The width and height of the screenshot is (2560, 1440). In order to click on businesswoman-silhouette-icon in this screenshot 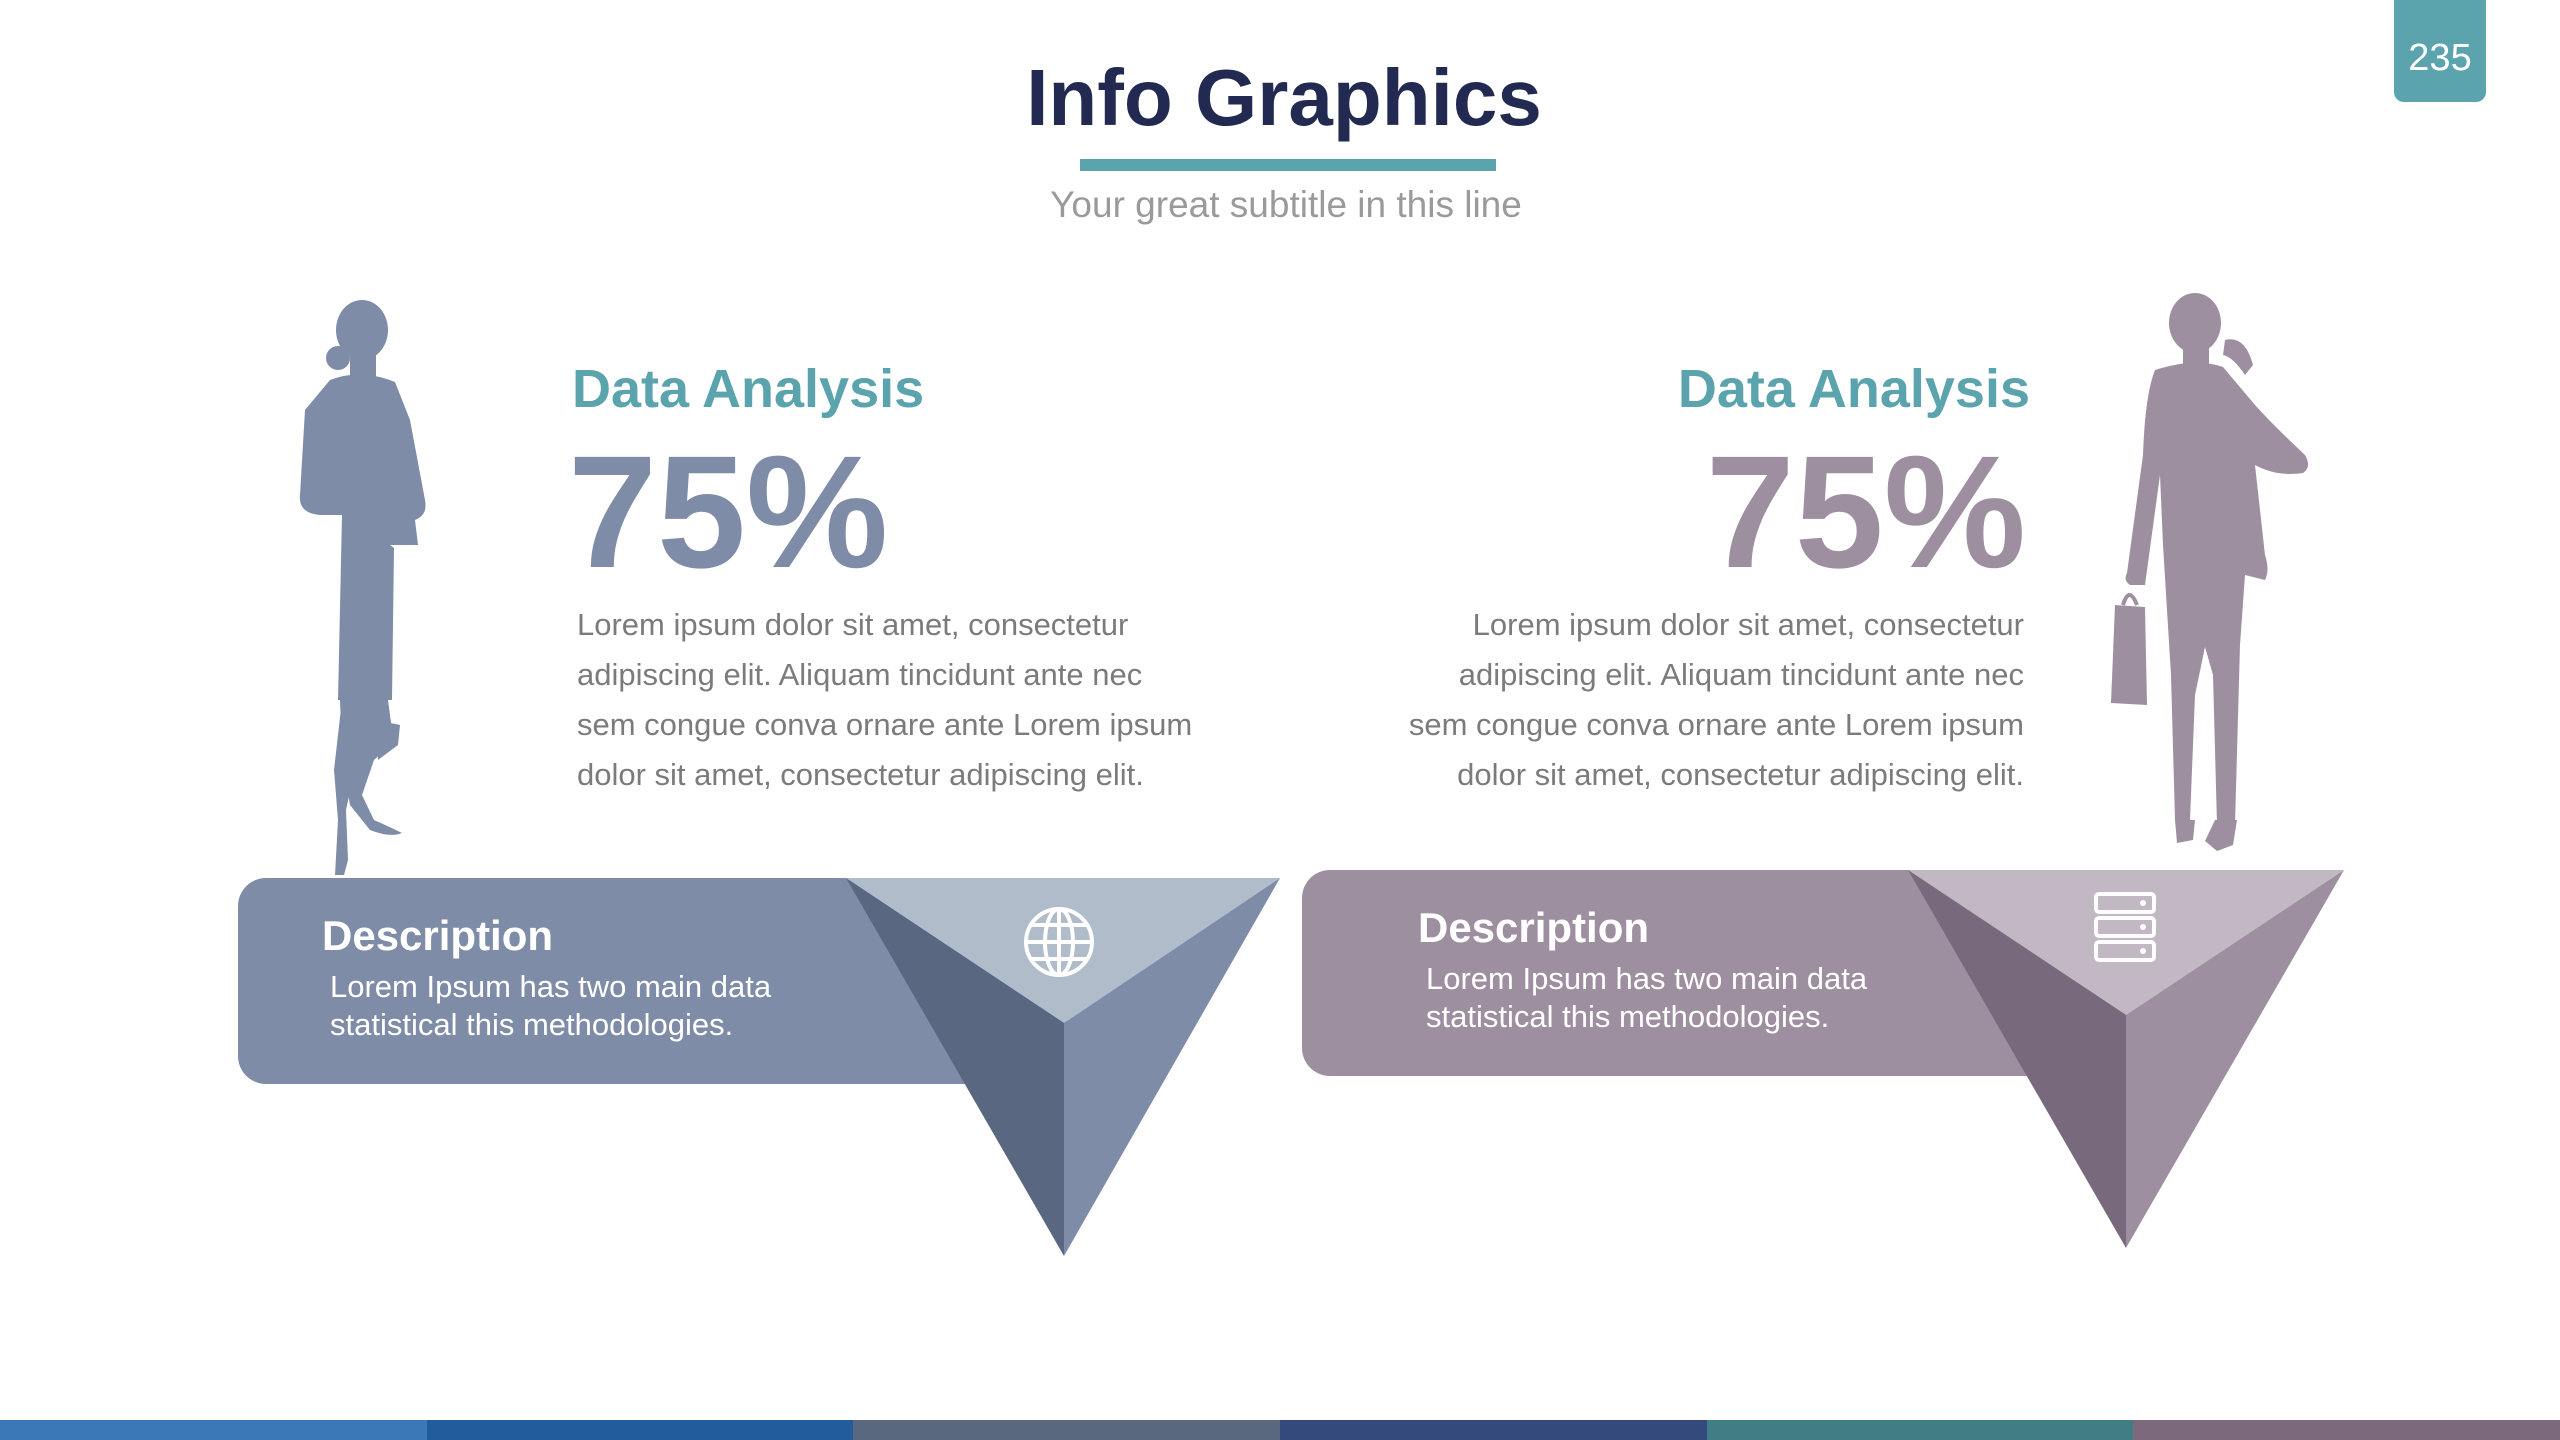, I will do `click(362, 587)`.